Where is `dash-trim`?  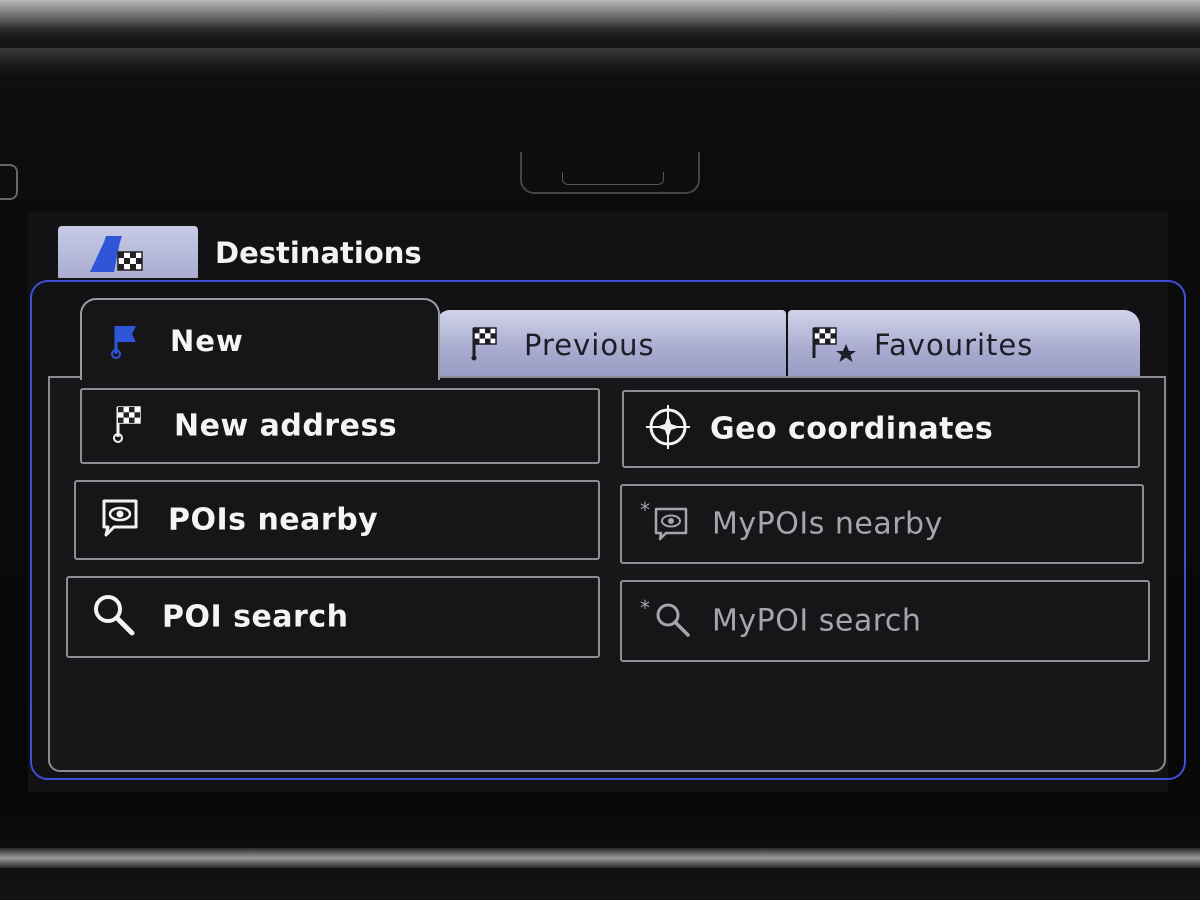
dash-trim is located at coordinates (600, 63).